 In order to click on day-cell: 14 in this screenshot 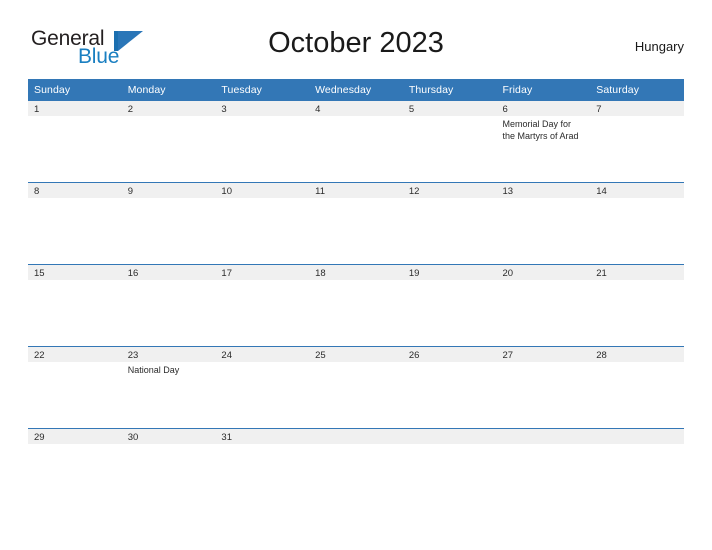, I will do `click(637, 223)`.